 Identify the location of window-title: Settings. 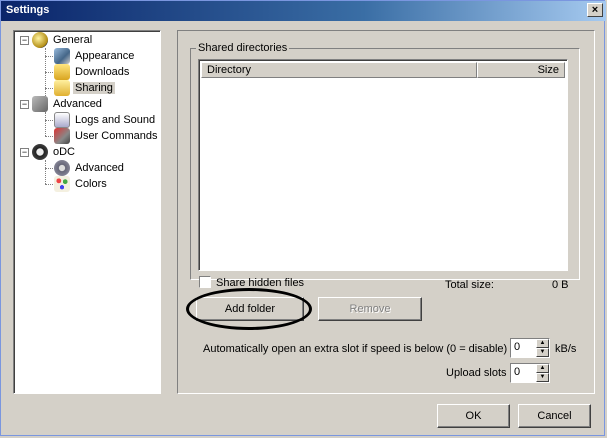
(28, 10).